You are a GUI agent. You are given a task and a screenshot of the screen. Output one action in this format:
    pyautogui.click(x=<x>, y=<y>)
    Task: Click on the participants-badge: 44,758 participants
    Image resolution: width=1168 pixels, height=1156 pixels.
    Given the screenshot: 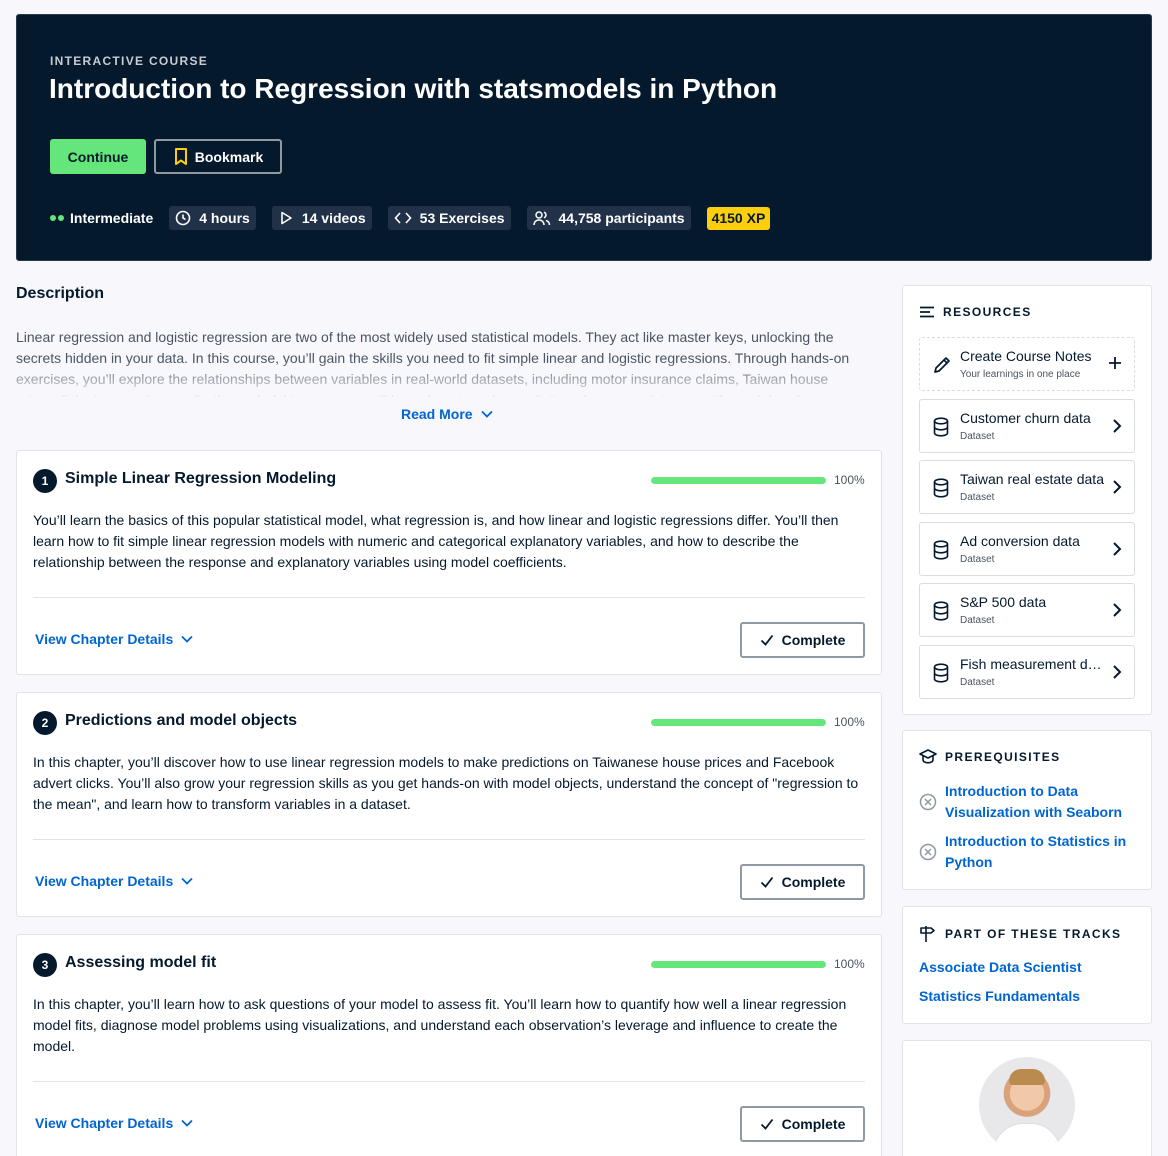 What is the action you would take?
    pyautogui.click(x=608, y=218)
    